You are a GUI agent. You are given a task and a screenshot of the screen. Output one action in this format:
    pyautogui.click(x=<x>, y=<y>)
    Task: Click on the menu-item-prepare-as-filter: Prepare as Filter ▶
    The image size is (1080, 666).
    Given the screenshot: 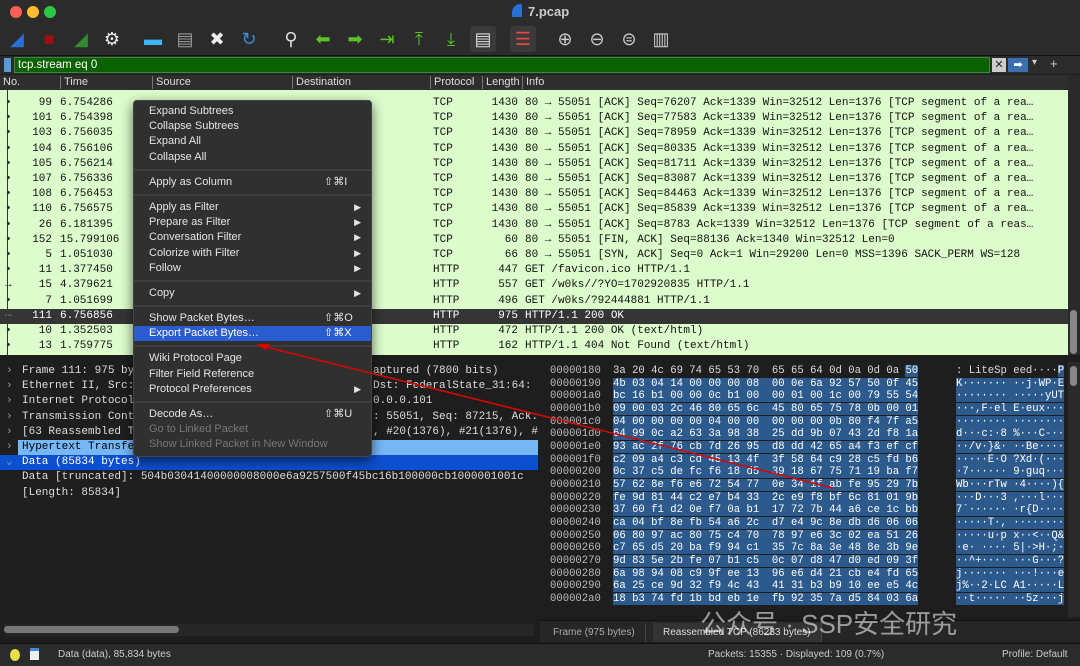 What is the action you would take?
    pyautogui.click(x=252, y=222)
    